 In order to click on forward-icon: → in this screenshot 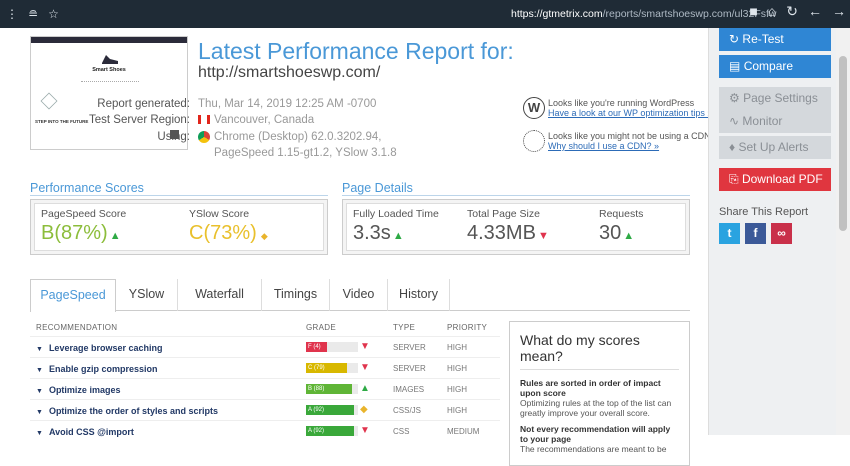, I will do `click(839, 11)`.